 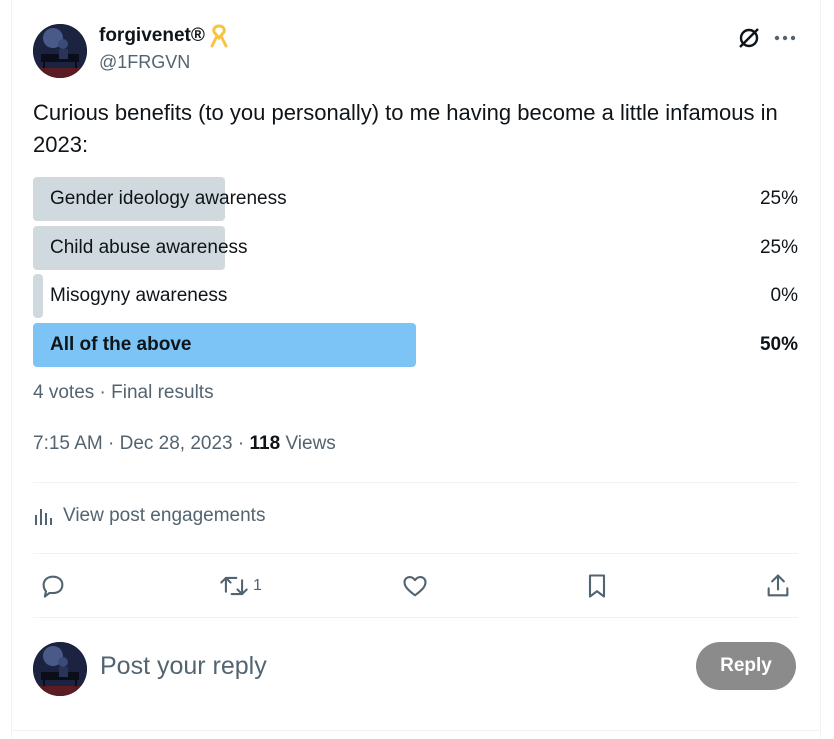 What do you see at coordinates (123, 392) in the screenshot?
I see `poll-meta: 4 votes · Final results` at bounding box center [123, 392].